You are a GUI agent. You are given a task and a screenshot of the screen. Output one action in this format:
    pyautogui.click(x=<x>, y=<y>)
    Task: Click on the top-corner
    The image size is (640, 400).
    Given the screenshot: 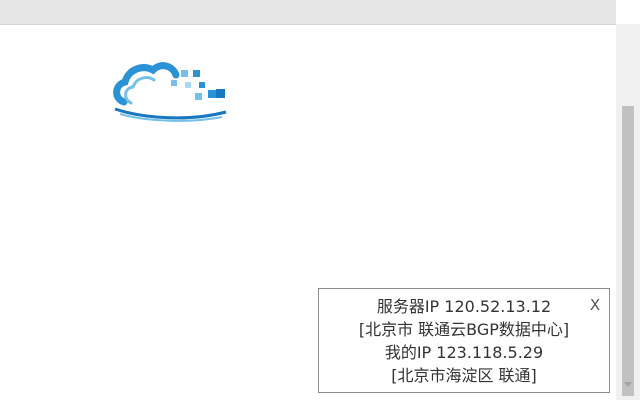 What is the action you would take?
    pyautogui.click(x=628, y=12)
    